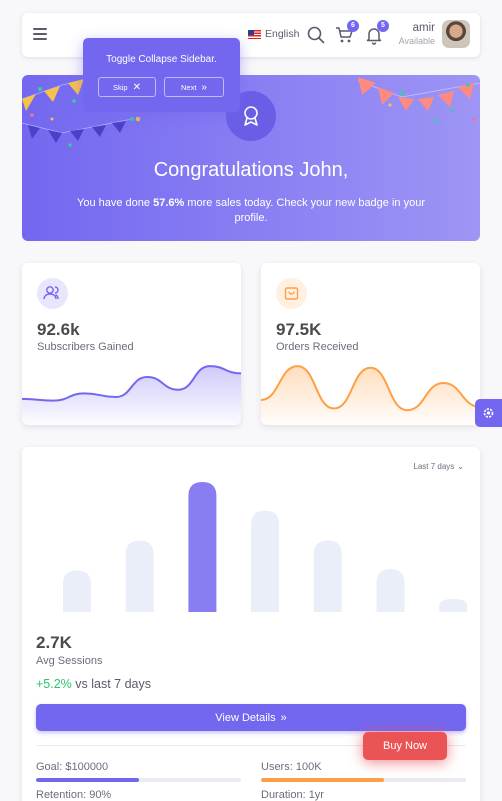 The image size is (502, 801). Describe the element at coordinates (291, 767) in the screenshot. I see `users-label: Users: 100K` at that location.